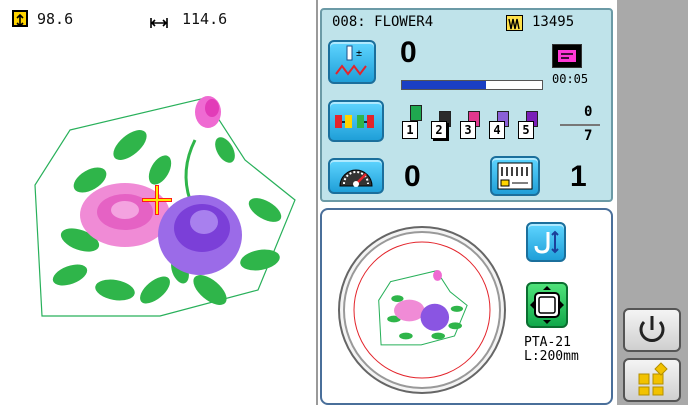 The image size is (688, 405). I want to click on needle-spool-row: 12345, so click(477, 125).